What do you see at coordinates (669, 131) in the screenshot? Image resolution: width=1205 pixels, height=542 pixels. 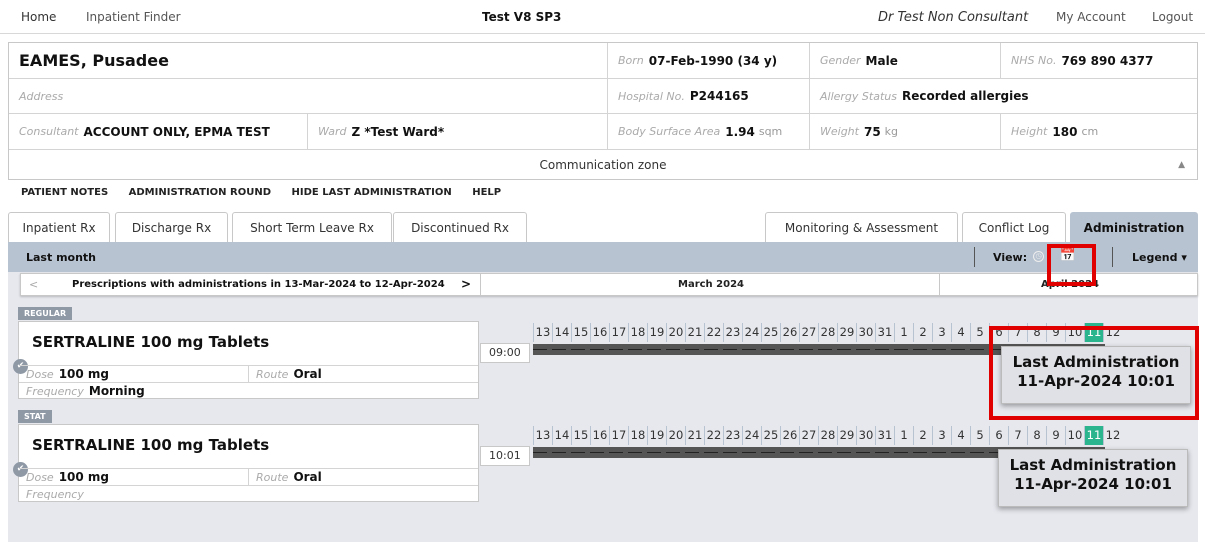 I see `bsa-label: Body Surface Area` at bounding box center [669, 131].